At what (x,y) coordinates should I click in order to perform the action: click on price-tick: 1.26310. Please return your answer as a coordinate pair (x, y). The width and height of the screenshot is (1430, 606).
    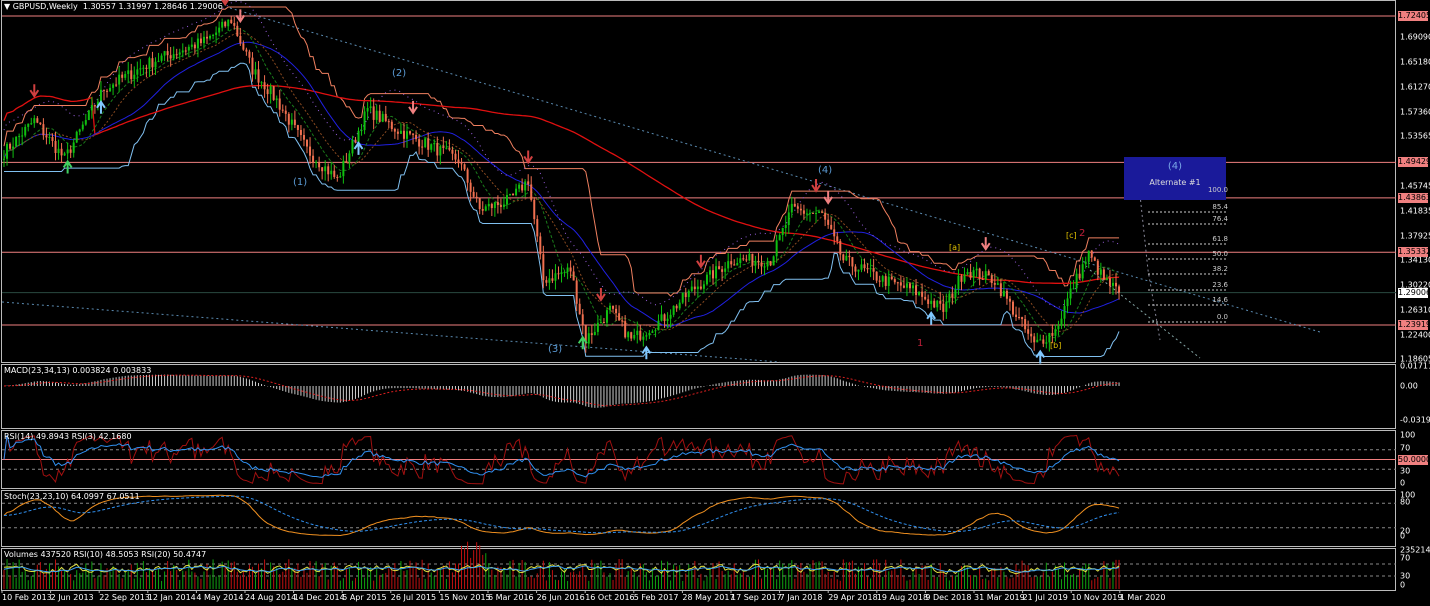
    Looking at the image, I should click on (1415, 310).